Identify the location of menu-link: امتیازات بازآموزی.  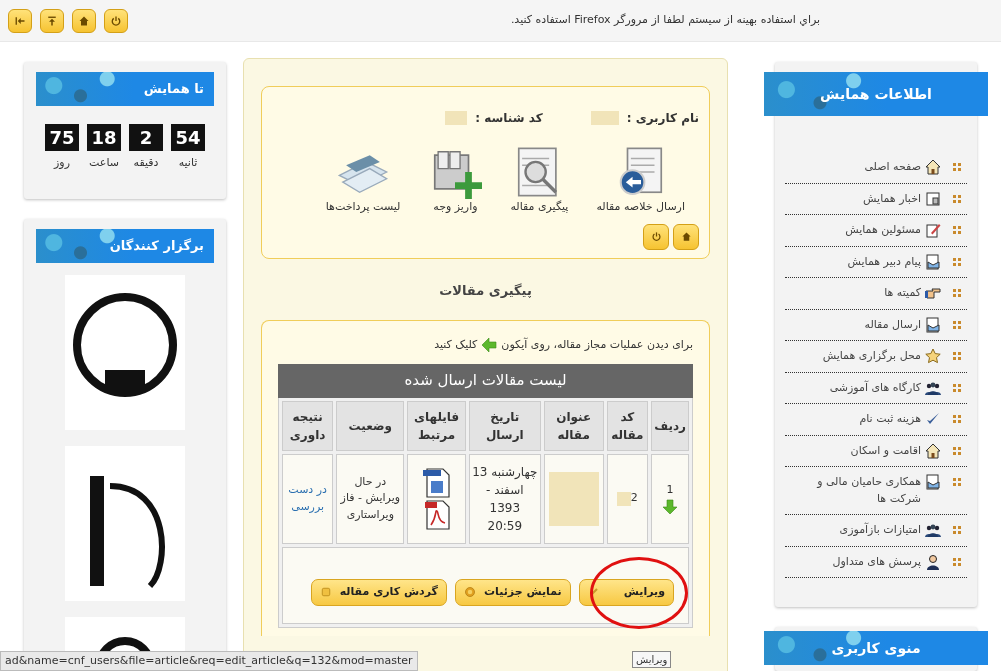
(880, 530).